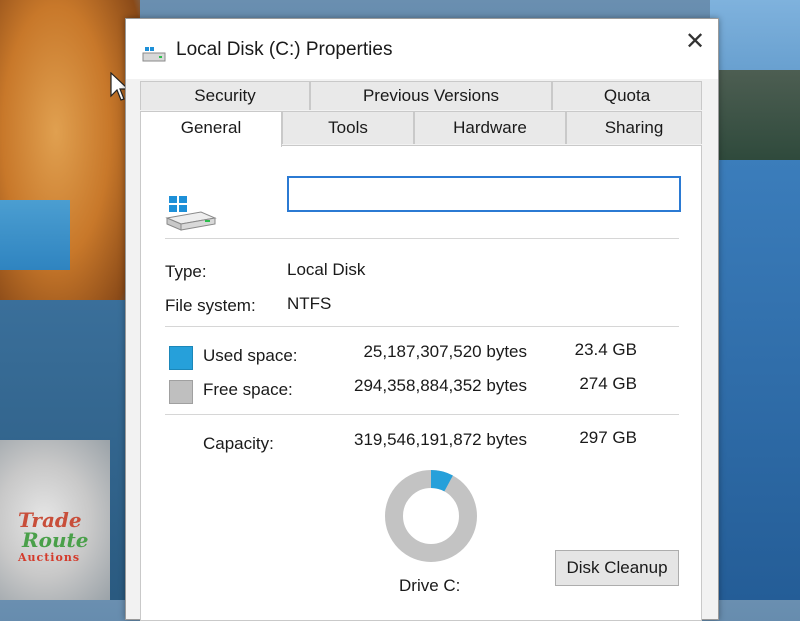 The height and width of the screenshot is (621, 800). I want to click on free-space-label: Free space:, so click(248, 389).